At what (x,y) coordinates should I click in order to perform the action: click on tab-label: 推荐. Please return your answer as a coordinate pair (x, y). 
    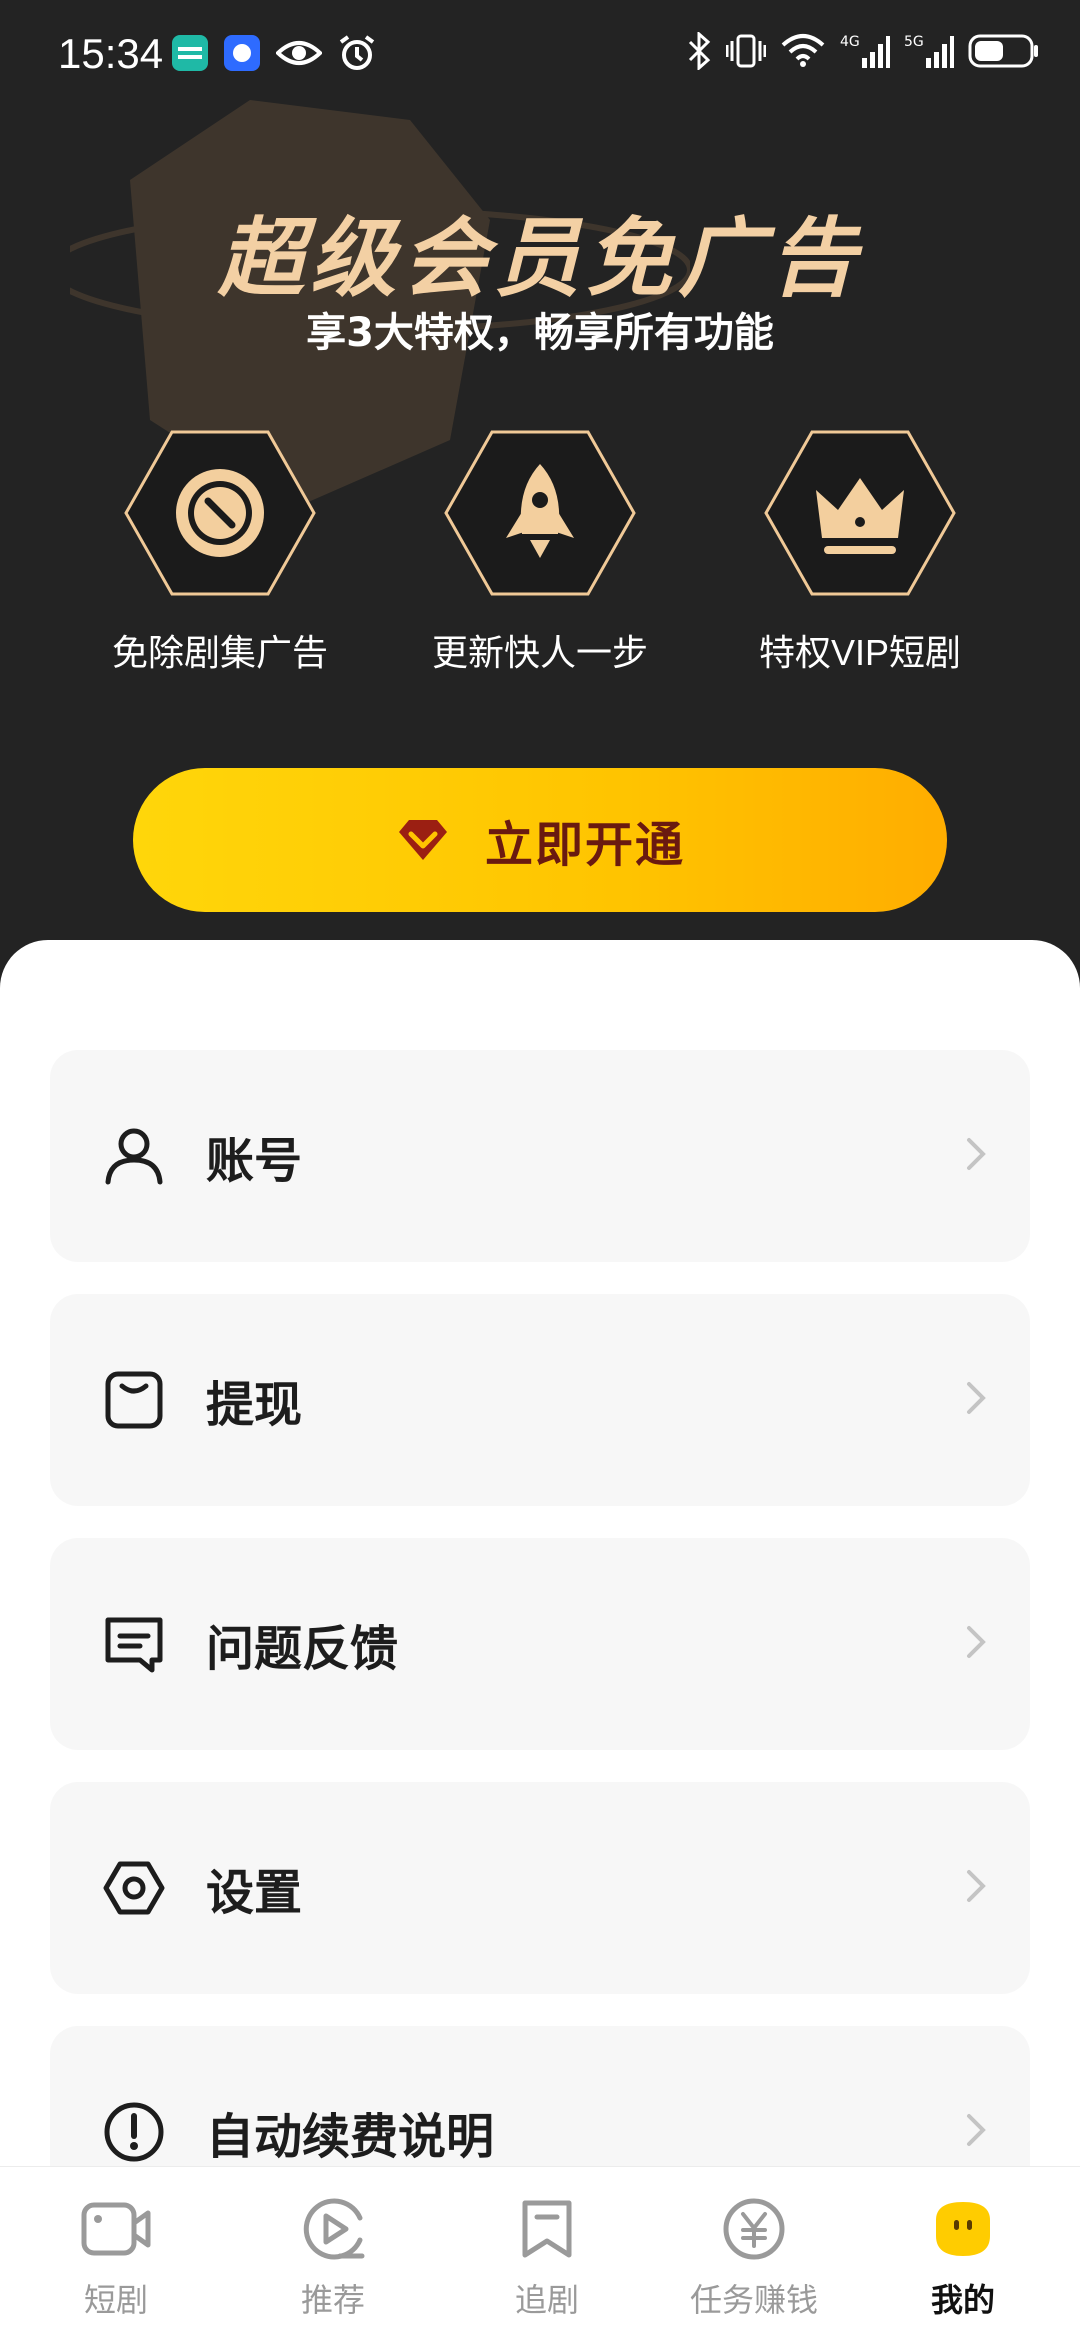
    Looking at the image, I should click on (332, 2300).